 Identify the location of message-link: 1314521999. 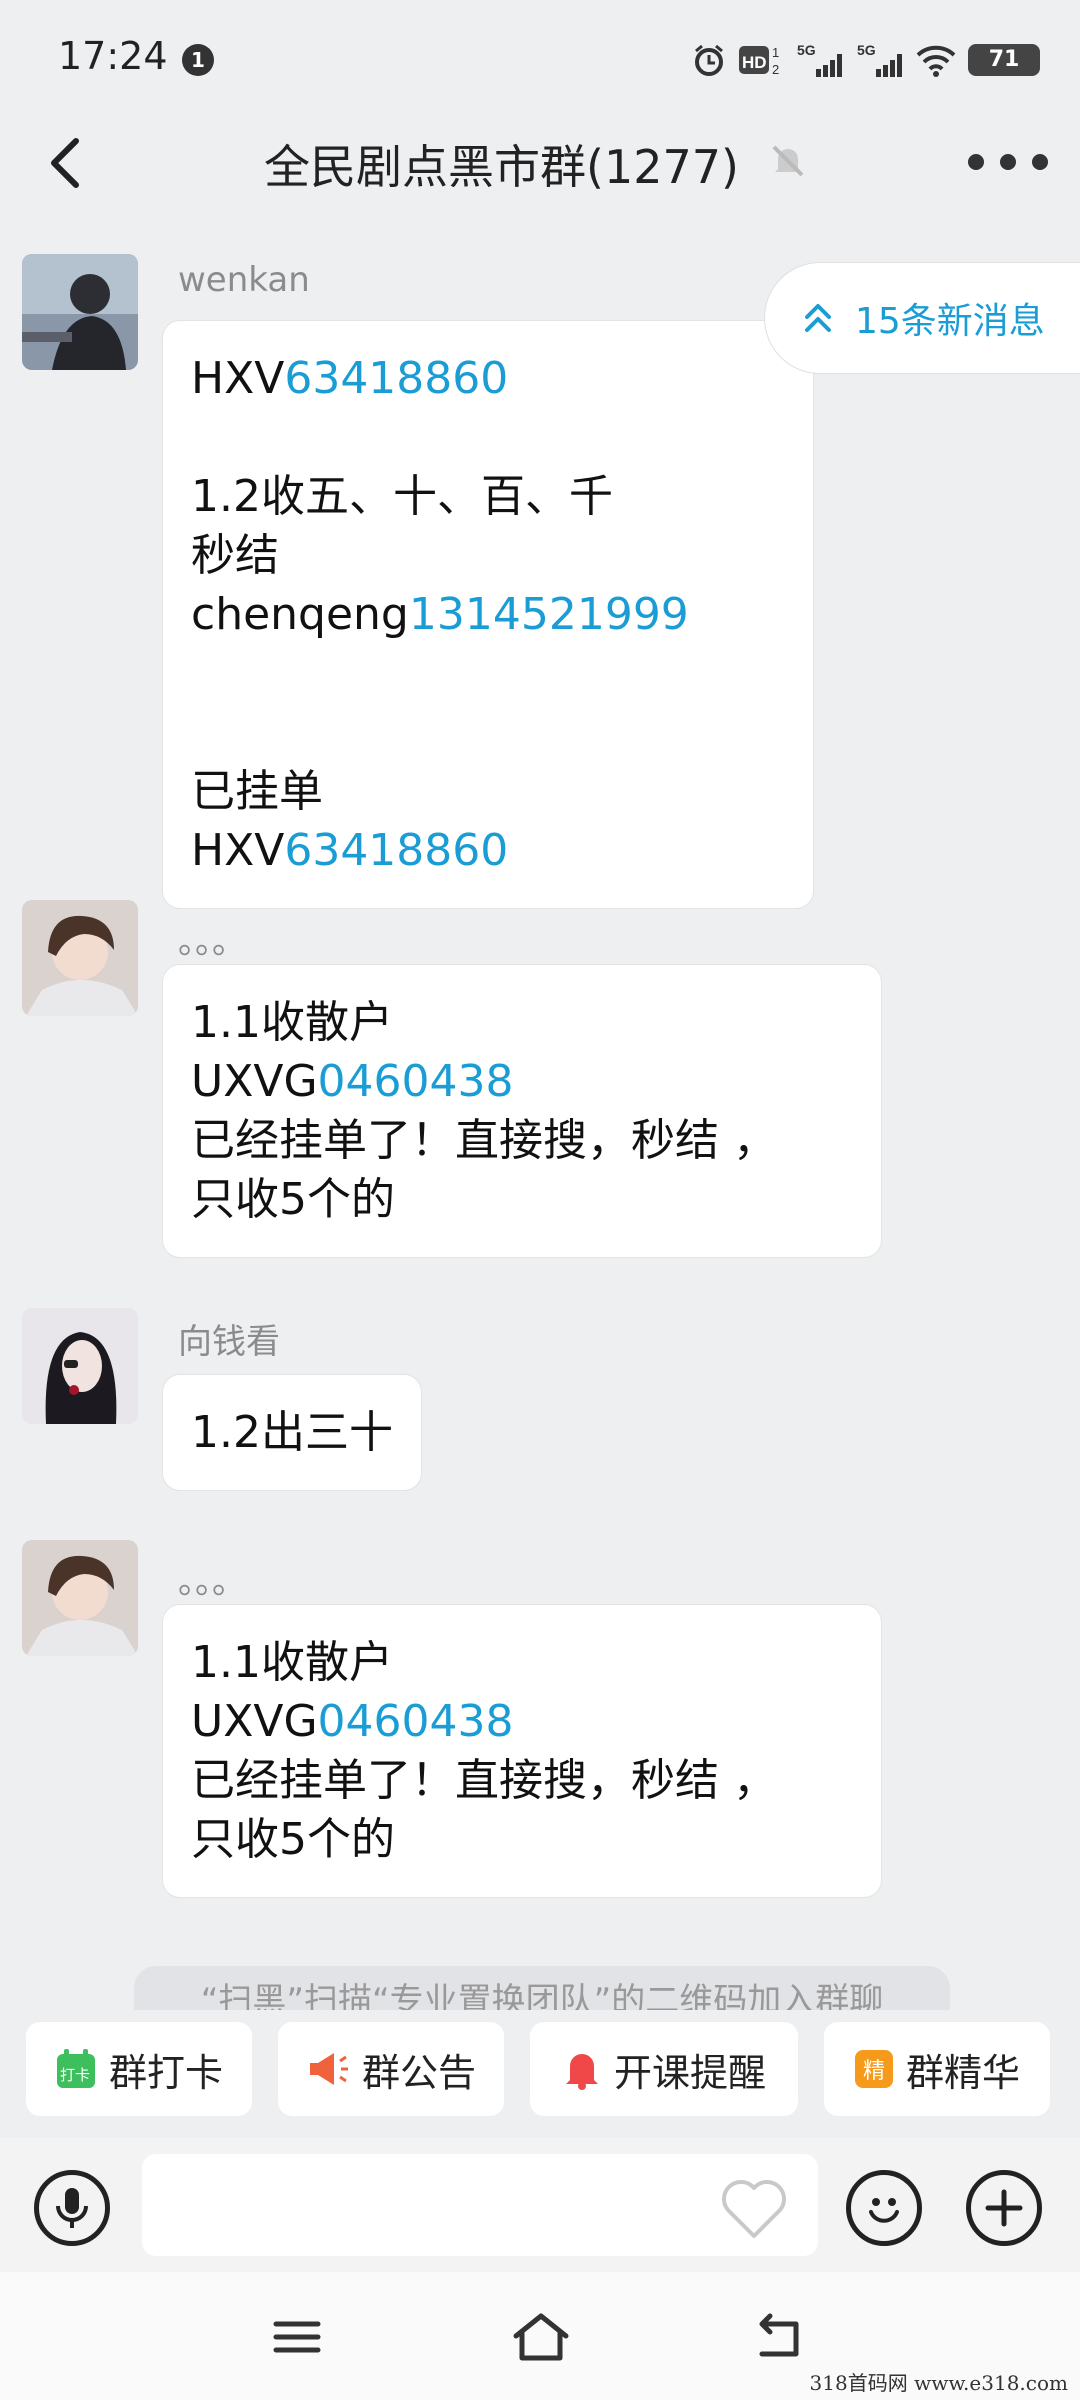
(549, 614).